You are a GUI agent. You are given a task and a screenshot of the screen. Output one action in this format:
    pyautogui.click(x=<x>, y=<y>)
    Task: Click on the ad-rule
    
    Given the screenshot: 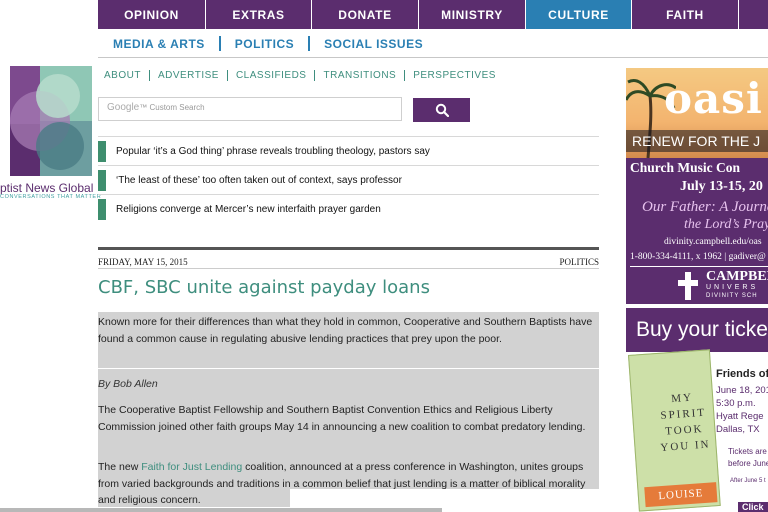 What is the action you would take?
    pyautogui.click(x=699, y=266)
    